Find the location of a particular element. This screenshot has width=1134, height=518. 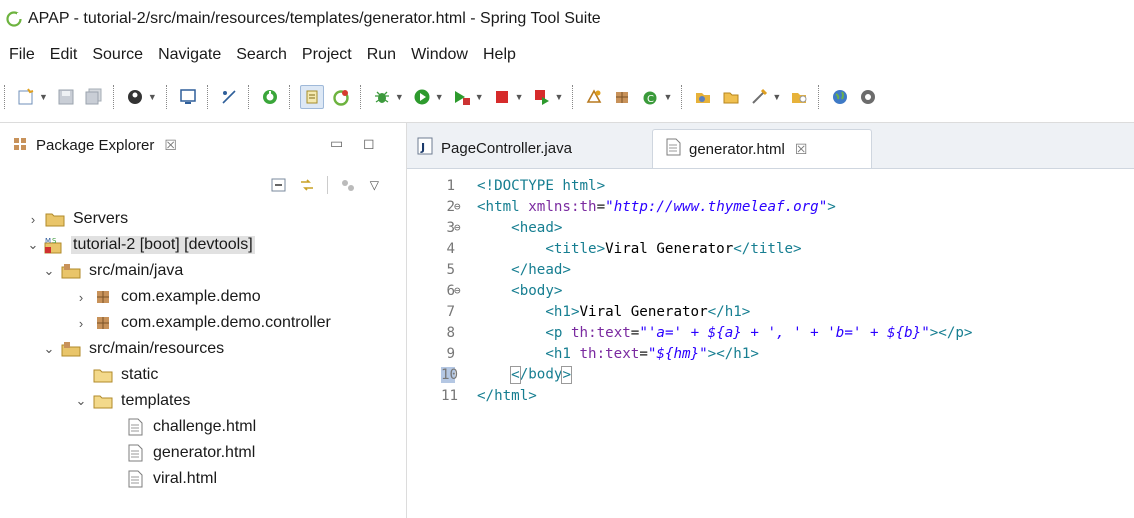

tab-pagecontroller-java: J PageController.java is located at coordinates (527, 148).